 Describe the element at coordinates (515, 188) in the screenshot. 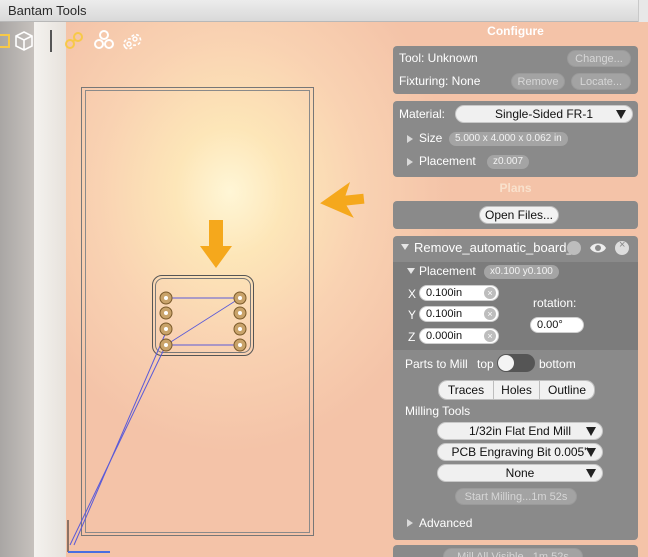

I see `plans-header: Plans` at that location.